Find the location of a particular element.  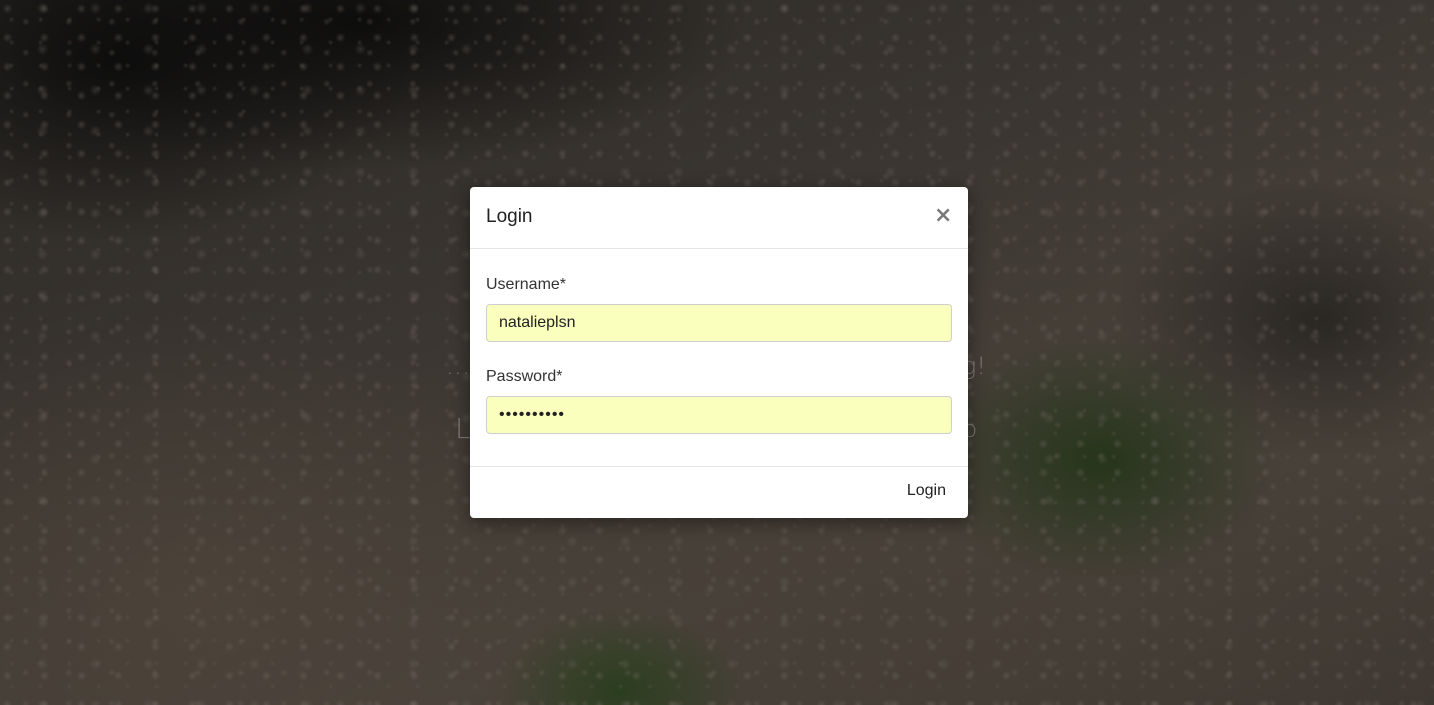

password-input is located at coordinates (719, 415).